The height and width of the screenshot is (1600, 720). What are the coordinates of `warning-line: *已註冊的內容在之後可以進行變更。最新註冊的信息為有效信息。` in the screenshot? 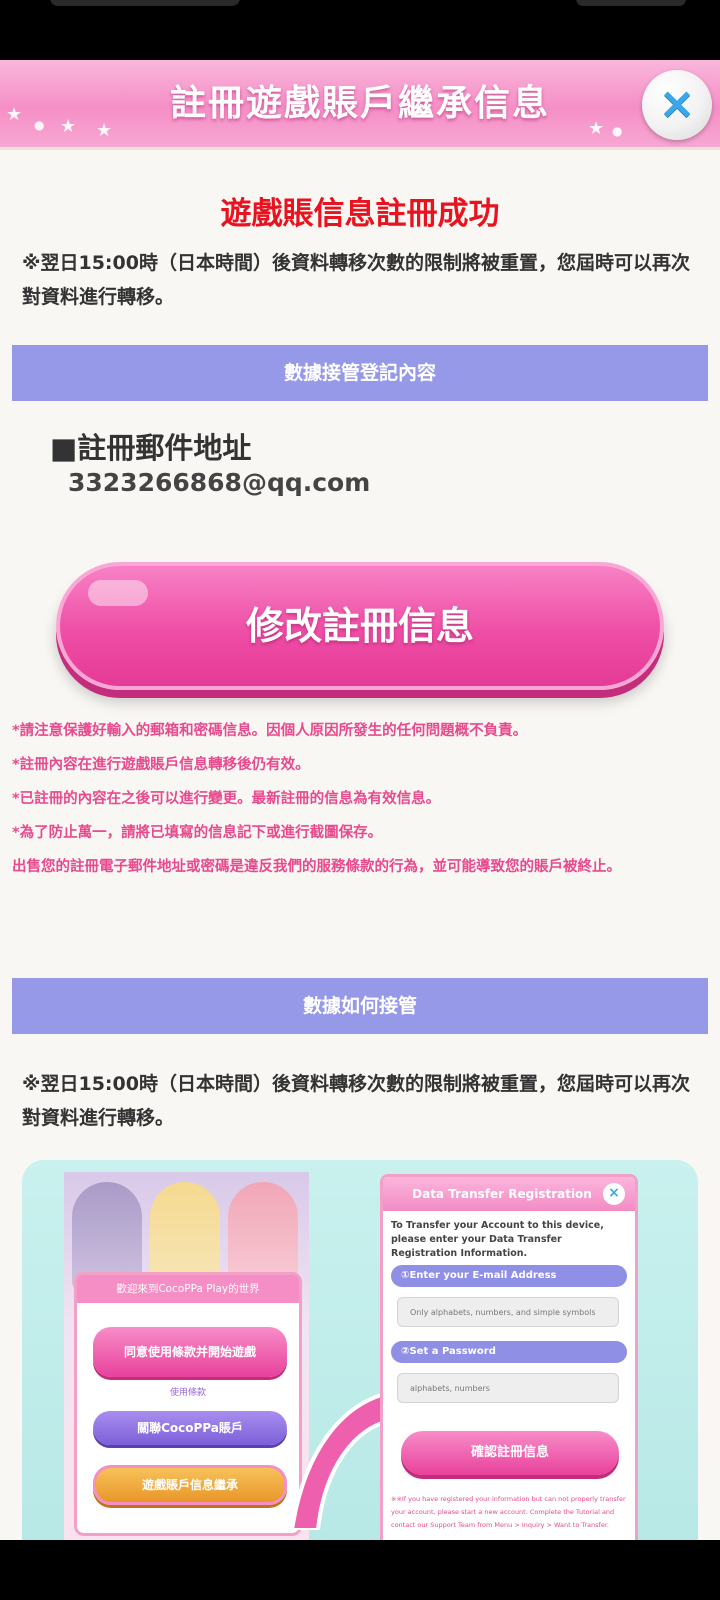 It's located at (226, 799).